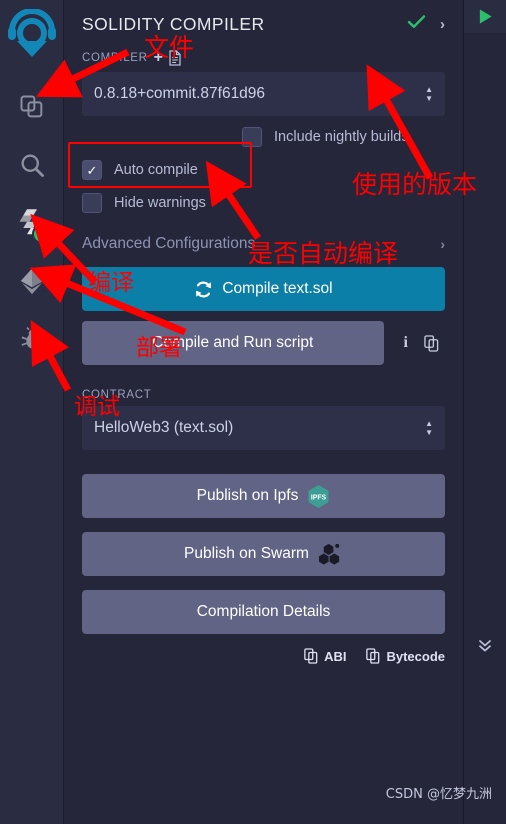 The image size is (506, 824). I want to click on compiler-status-badge, so click(41, 234).